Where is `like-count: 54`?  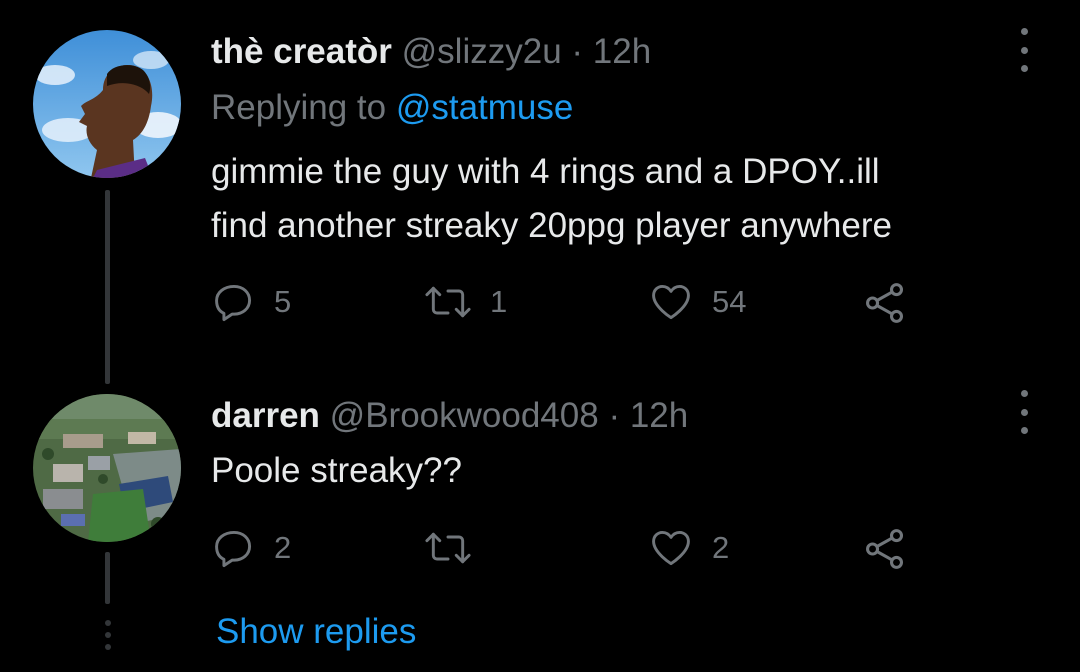 like-count: 54 is located at coordinates (729, 301).